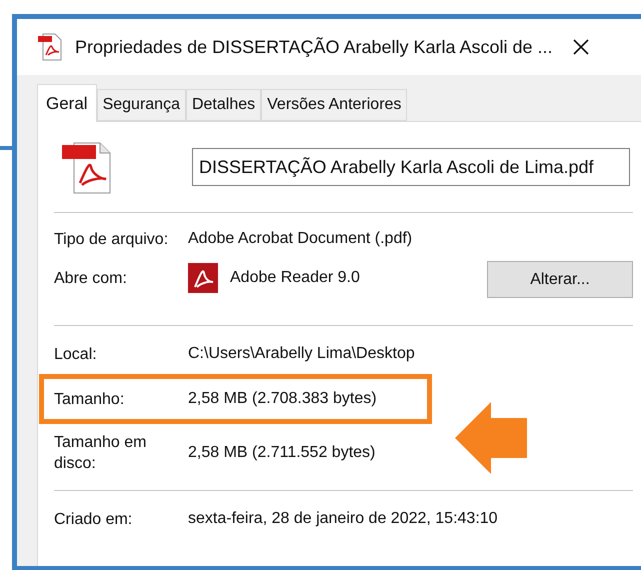  I want to click on property-label: Abre com:, so click(91, 278).